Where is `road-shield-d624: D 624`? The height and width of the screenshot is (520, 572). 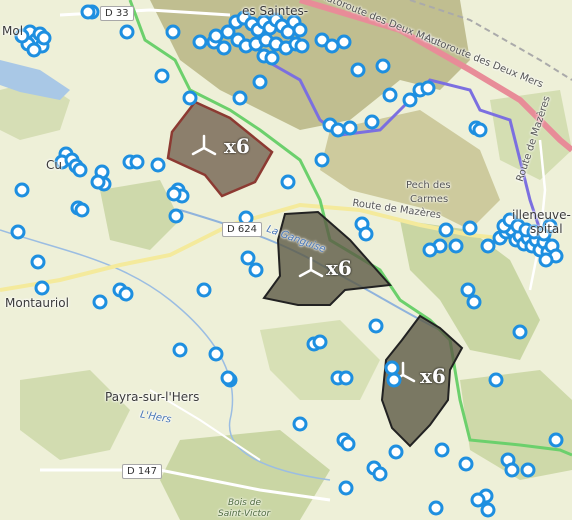
road-shield-d624: D 624 is located at coordinates (242, 229).